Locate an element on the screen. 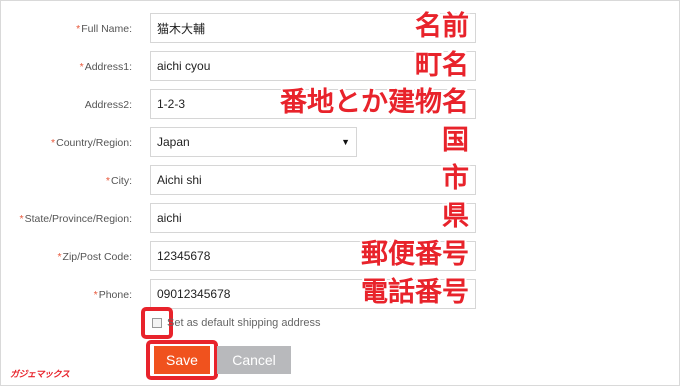 Image resolution: width=680 pixels, height=386 pixels. state-label: *State/Province/Region: is located at coordinates (76, 219).